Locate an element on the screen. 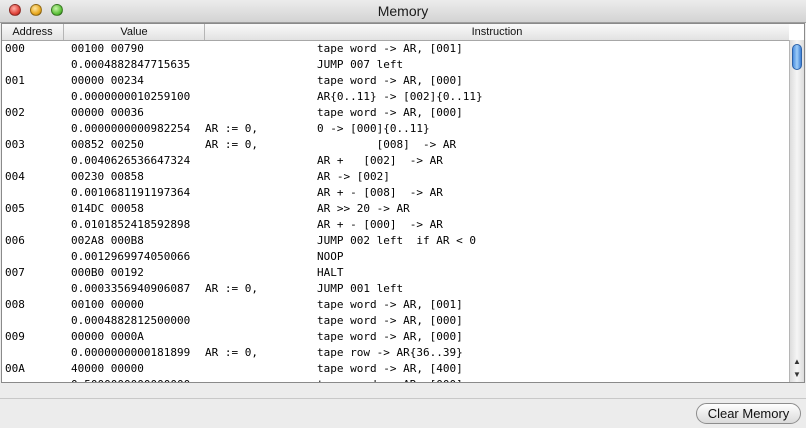 This screenshot has width=806, height=428. table-row: 0.0003356940906087 AR := 0, JUMP 001 left is located at coordinates (395, 289).